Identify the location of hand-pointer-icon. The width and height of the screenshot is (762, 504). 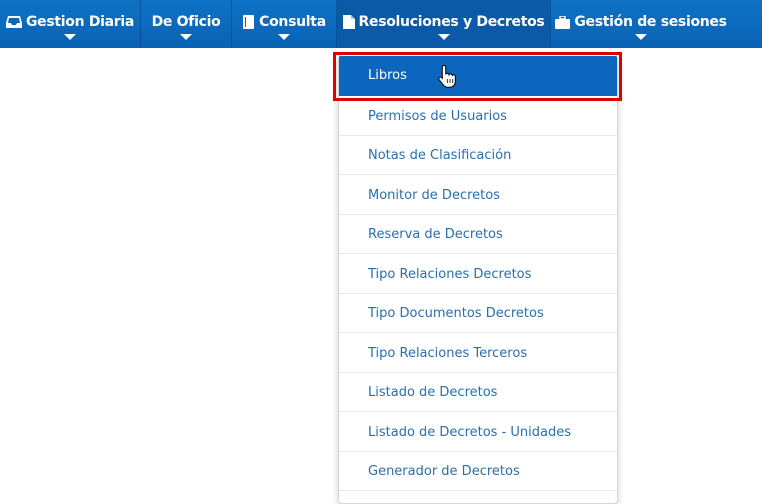
(447, 76).